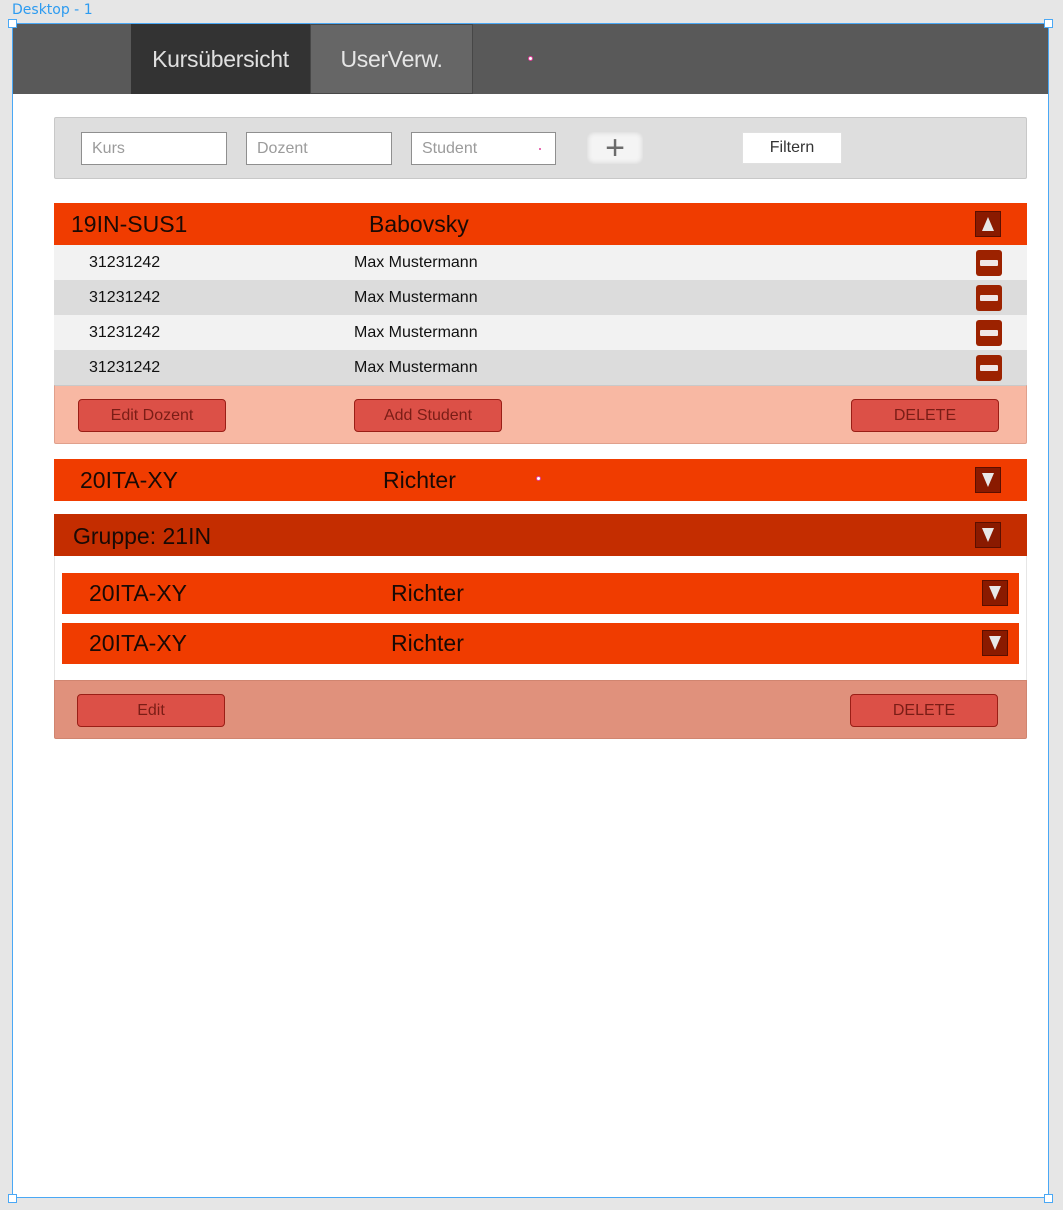 The image size is (1063, 1210). I want to click on course-dozent: Babovsky, so click(419, 223).